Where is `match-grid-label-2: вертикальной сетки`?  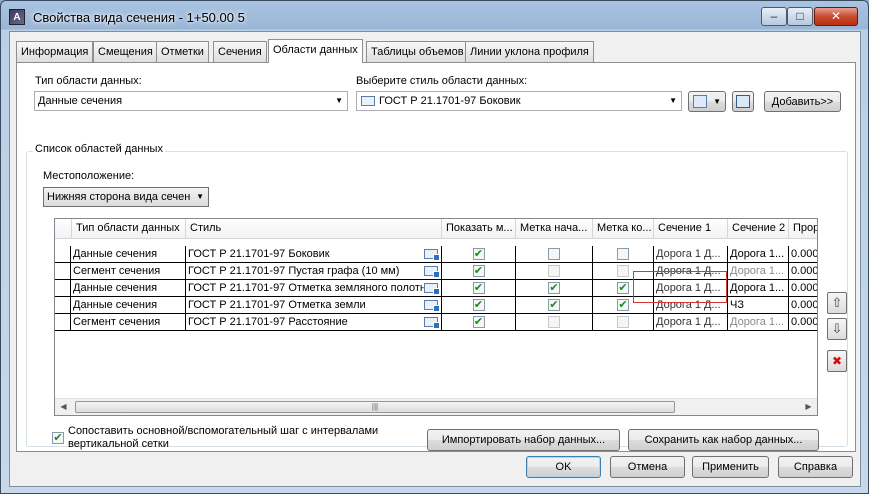
match-grid-label-2: вертикальной сетки is located at coordinates (118, 444).